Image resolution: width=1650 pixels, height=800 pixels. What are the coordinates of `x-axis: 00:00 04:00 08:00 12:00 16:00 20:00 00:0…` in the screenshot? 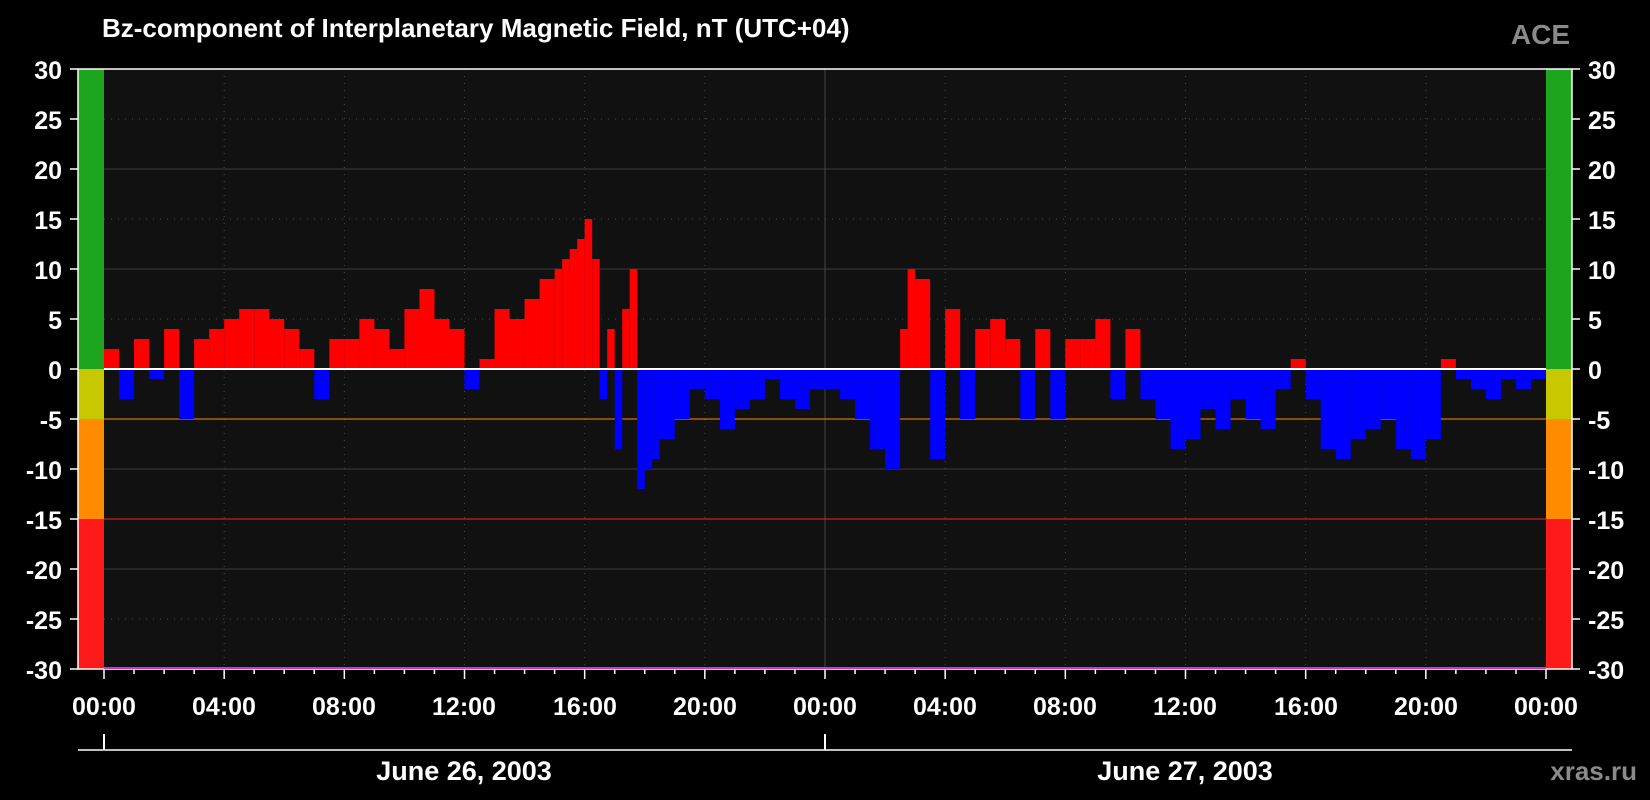 It's located at (825, 707).